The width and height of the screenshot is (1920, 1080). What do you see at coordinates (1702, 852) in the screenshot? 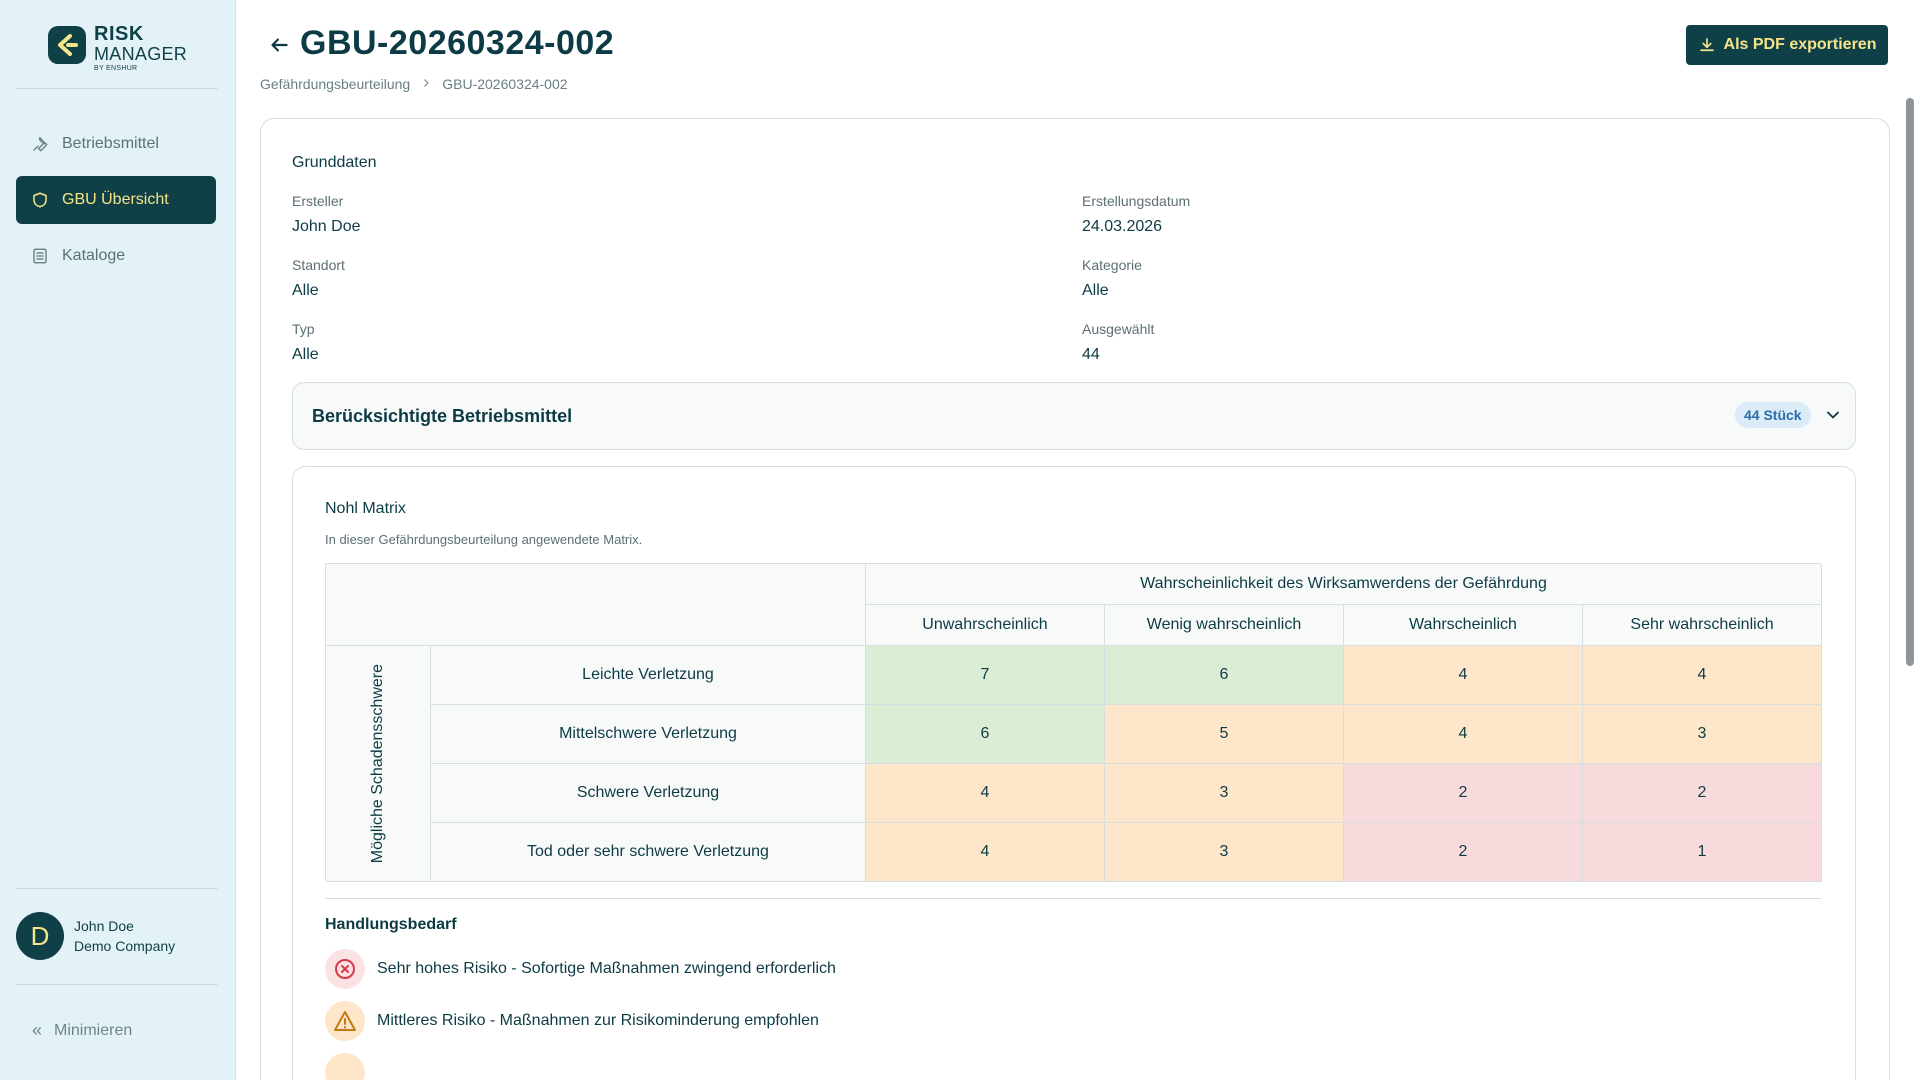
I see `matrix-cell: 1` at bounding box center [1702, 852].